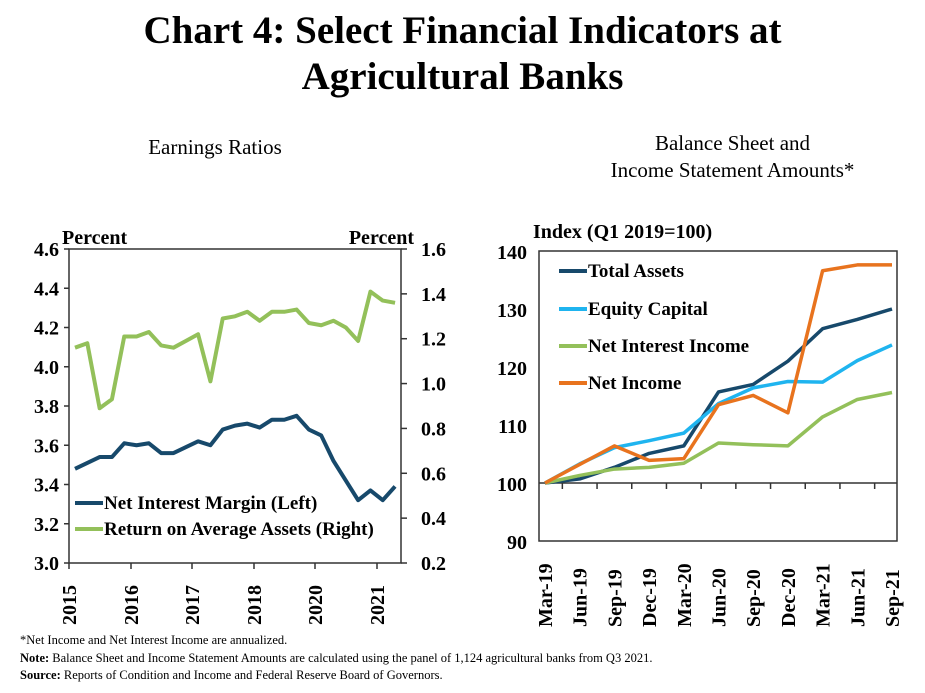  I want to click on left-y-tick-label: 4.4, so click(46, 289).